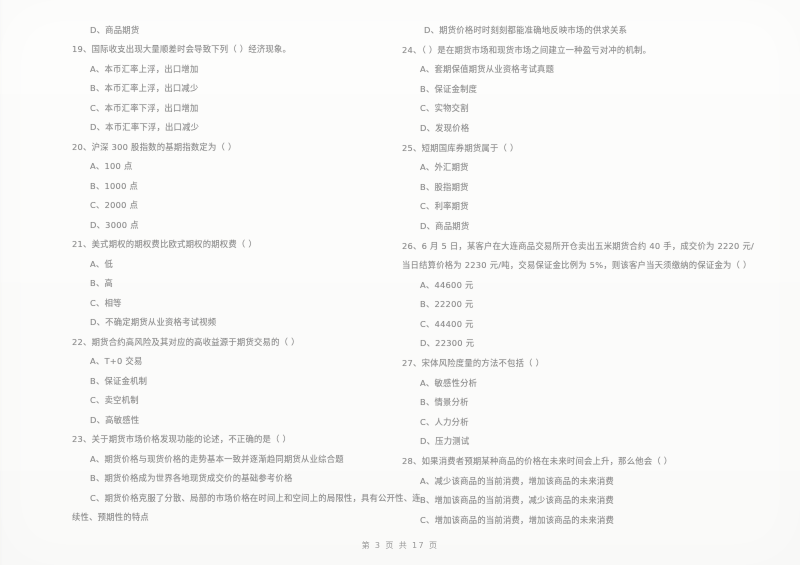 This screenshot has height=565, width=800. Describe the element at coordinates (473, 362) in the screenshot. I see `question-27-stem: 27、宋体风险度量的方法不包括（ ）` at that location.